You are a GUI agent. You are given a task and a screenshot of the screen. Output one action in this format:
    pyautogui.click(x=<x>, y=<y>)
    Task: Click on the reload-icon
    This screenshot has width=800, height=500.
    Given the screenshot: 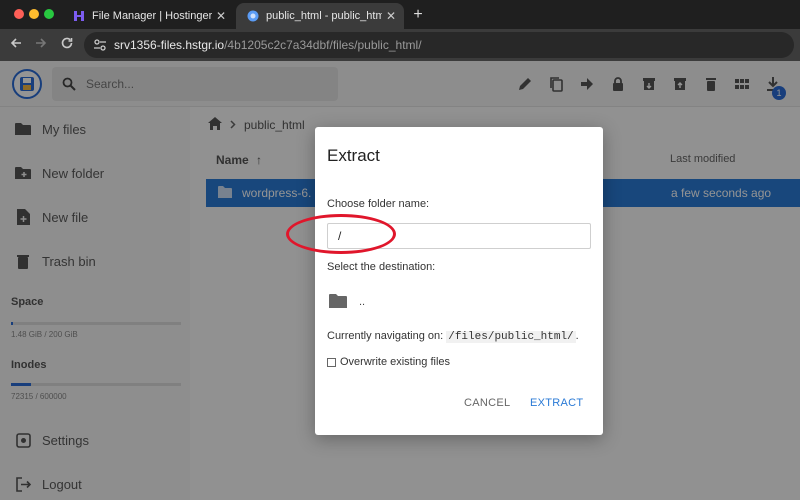 What is the action you would take?
    pyautogui.click(x=67, y=45)
    